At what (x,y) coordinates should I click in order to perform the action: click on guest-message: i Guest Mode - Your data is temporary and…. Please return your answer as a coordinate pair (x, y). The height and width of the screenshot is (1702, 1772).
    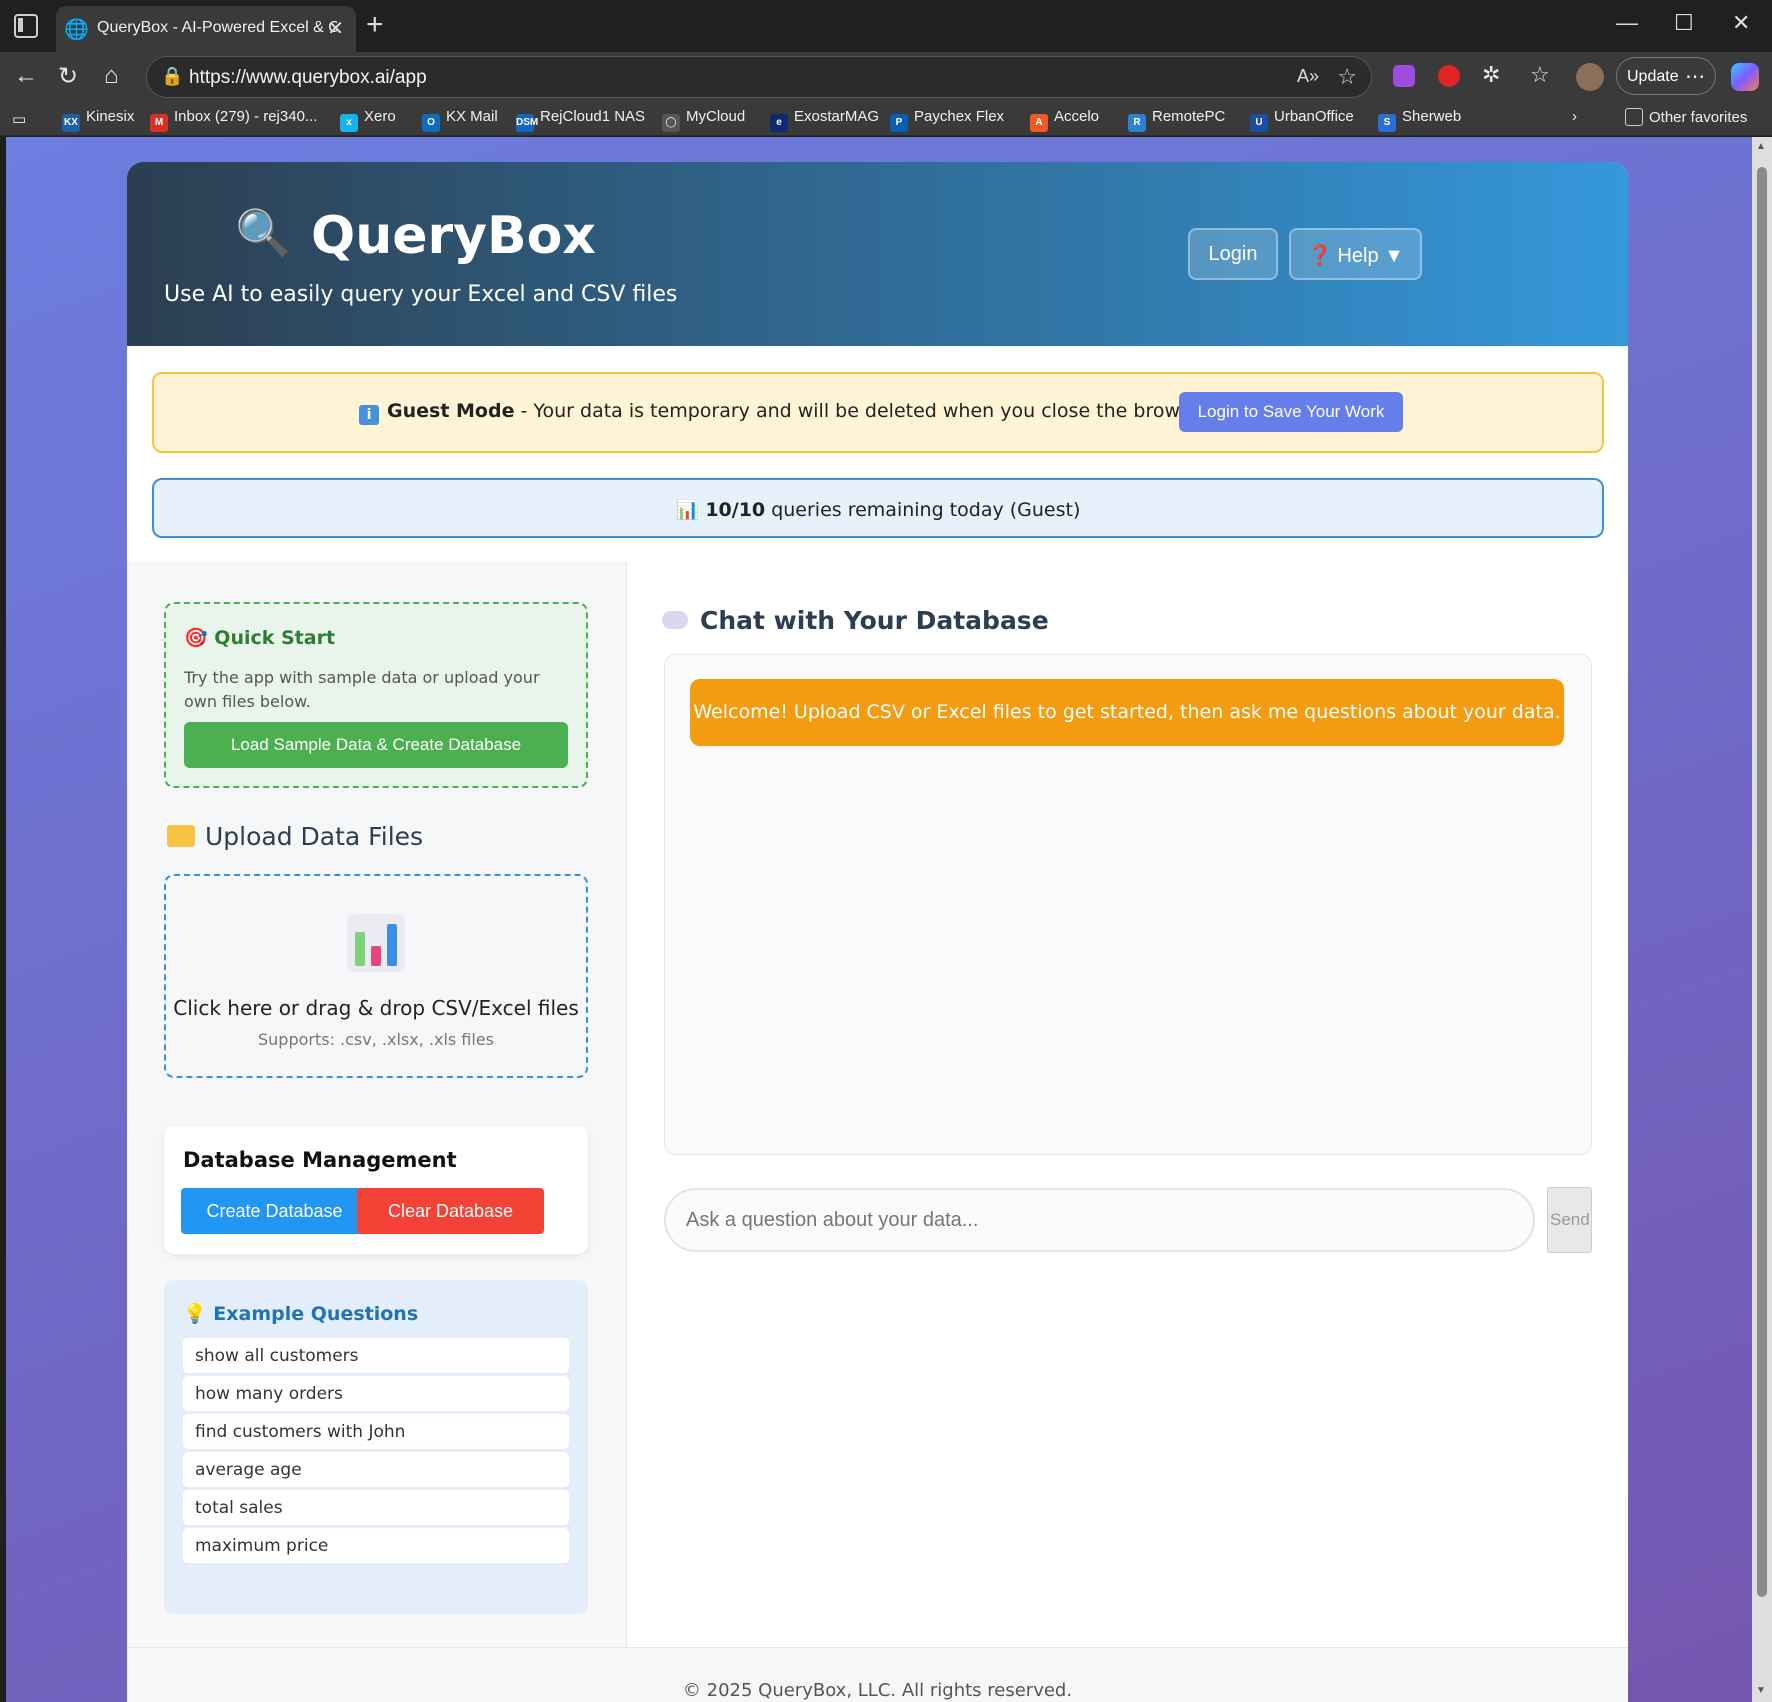
    Looking at the image, I should click on (786, 412).